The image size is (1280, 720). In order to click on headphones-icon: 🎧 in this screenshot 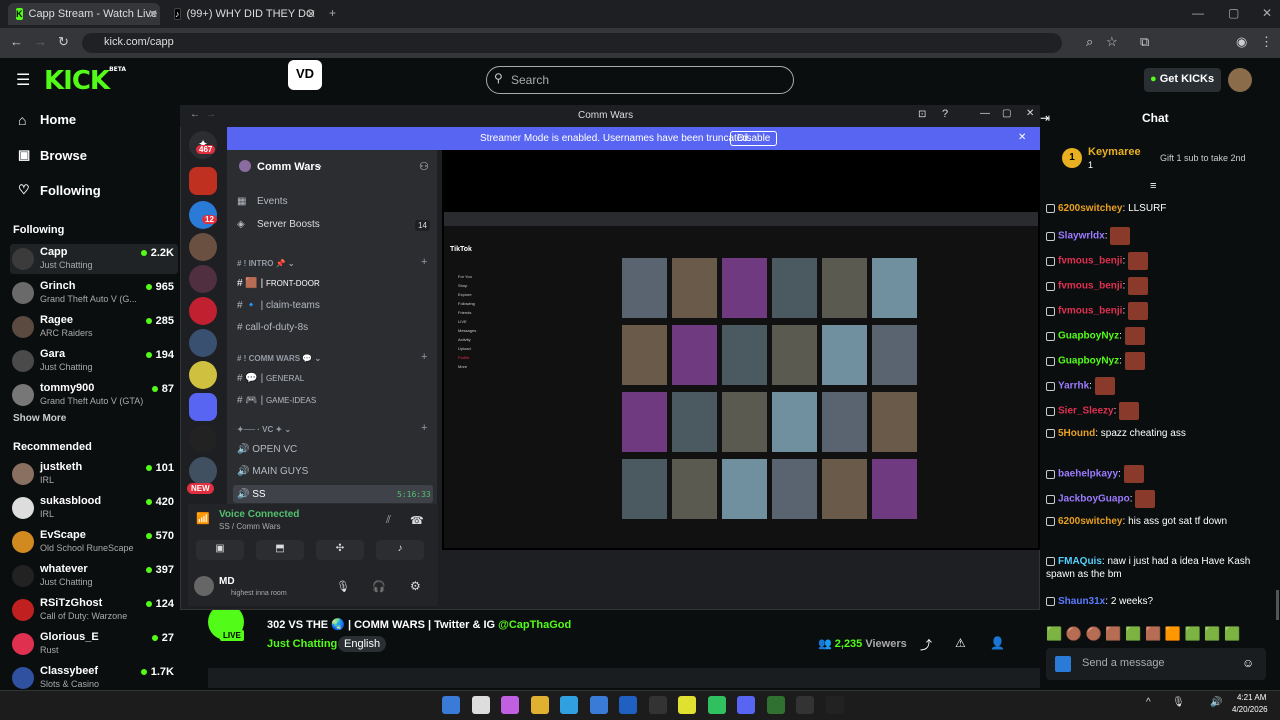, I will do `click(379, 586)`.